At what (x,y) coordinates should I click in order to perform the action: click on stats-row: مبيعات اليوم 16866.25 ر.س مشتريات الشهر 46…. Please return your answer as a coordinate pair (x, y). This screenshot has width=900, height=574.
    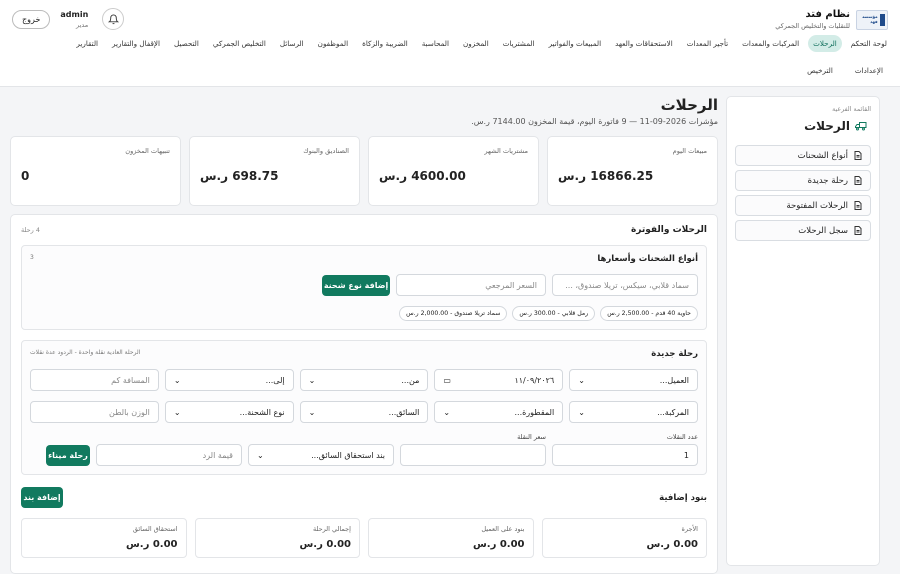
    Looking at the image, I should click on (364, 171).